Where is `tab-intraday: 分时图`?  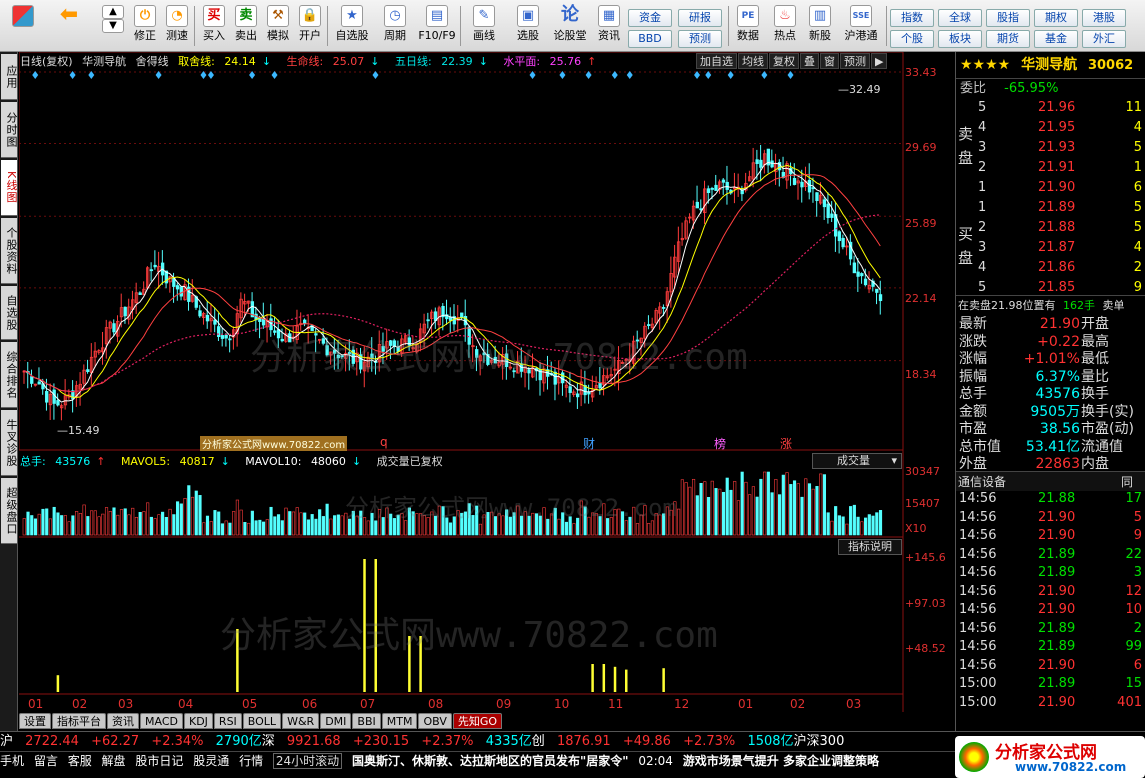 tab-intraday: 分时图 is located at coordinates (9, 130).